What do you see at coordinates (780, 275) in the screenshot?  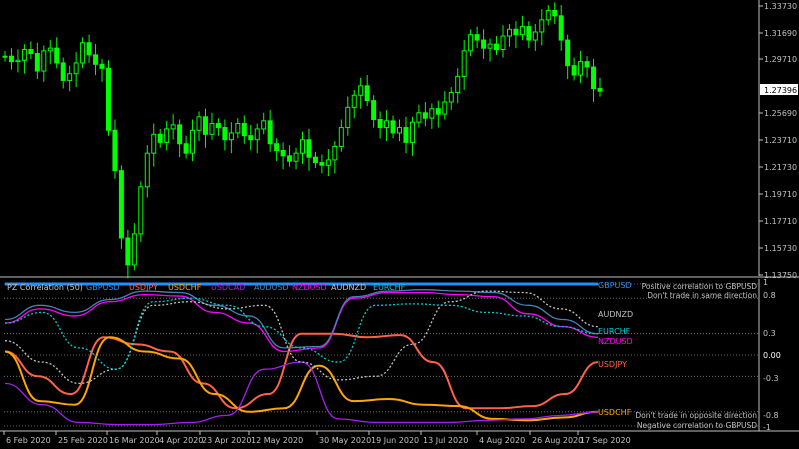 I see `price-axis-label: 1.13750` at bounding box center [780, 275].